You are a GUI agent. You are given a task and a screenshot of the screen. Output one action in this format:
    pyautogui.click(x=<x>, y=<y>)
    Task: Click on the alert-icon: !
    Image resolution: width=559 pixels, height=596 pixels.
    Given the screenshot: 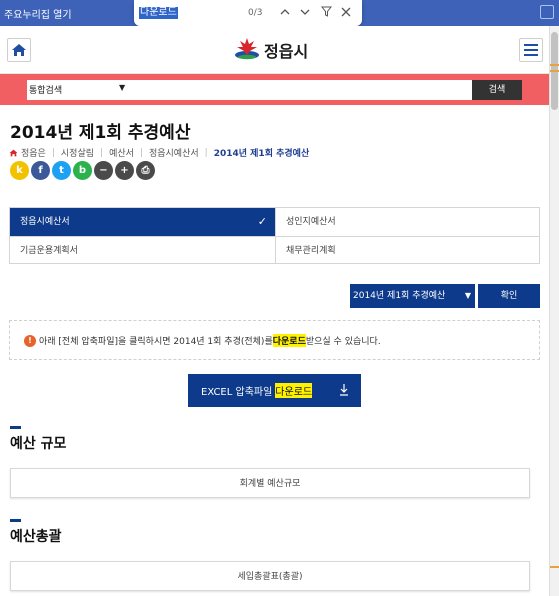 What is the action you would take?
    pyautogui.click(x=30, y=340)
    